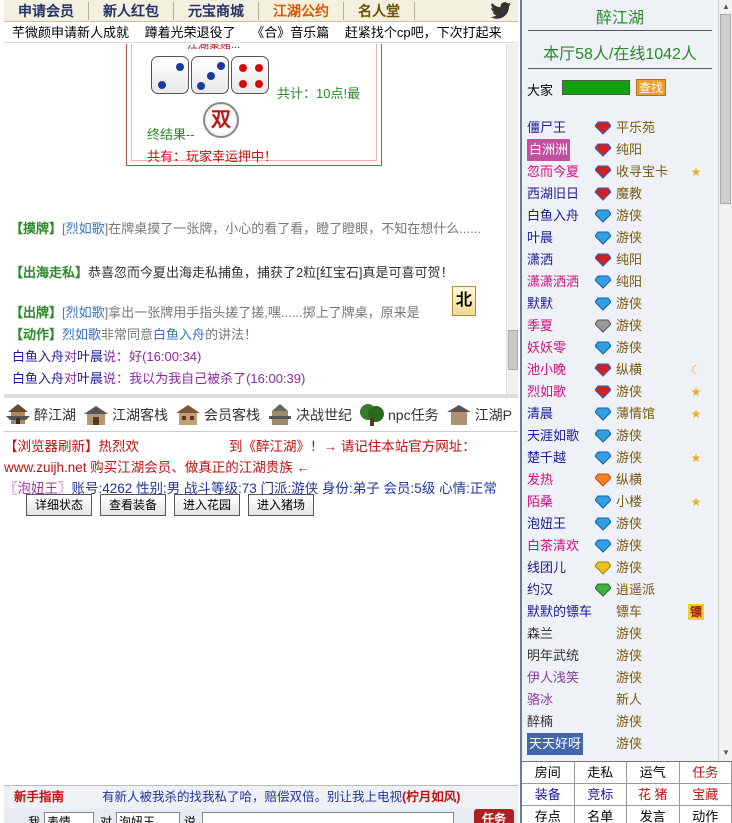 The width and height of the screenshot is (732, 823). What do you see at coordinates (207, 505) in the screenshot?
I see `enter-garden-button: 进入花园` at bounding box center [207, 505].